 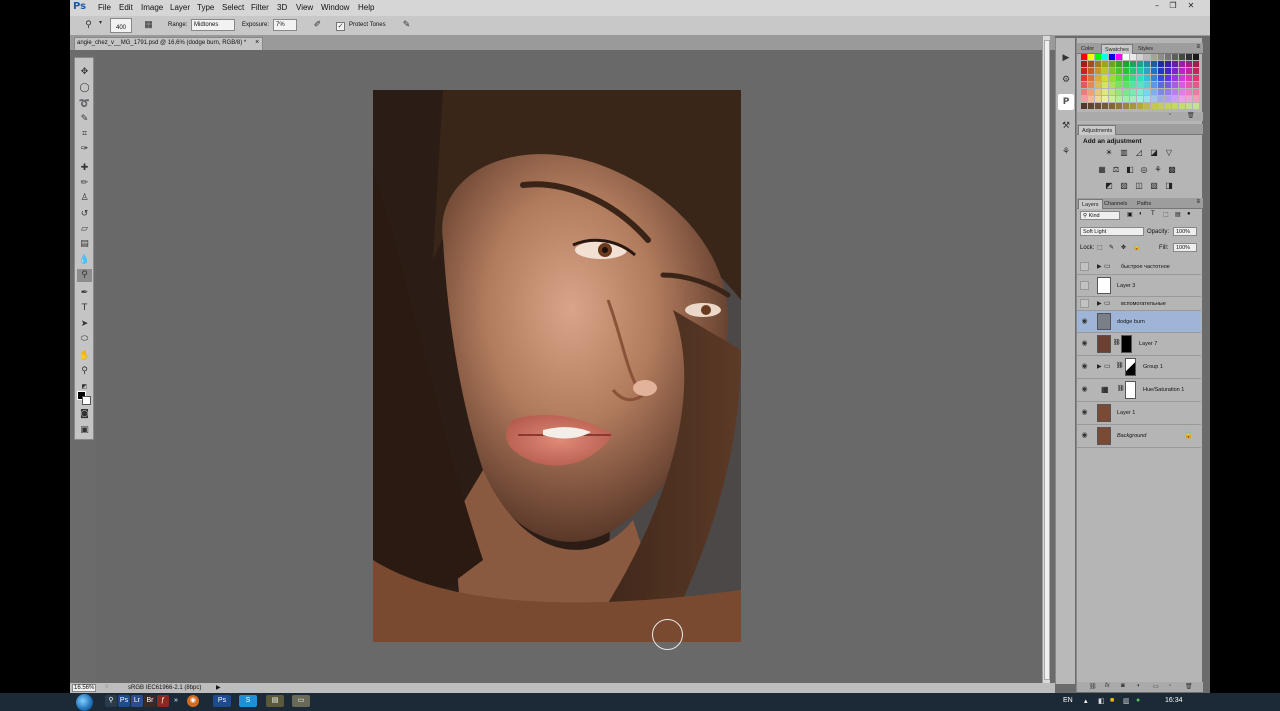 I want to click on taskbar-lr-icon: Lr, so click(x=137, y=701).